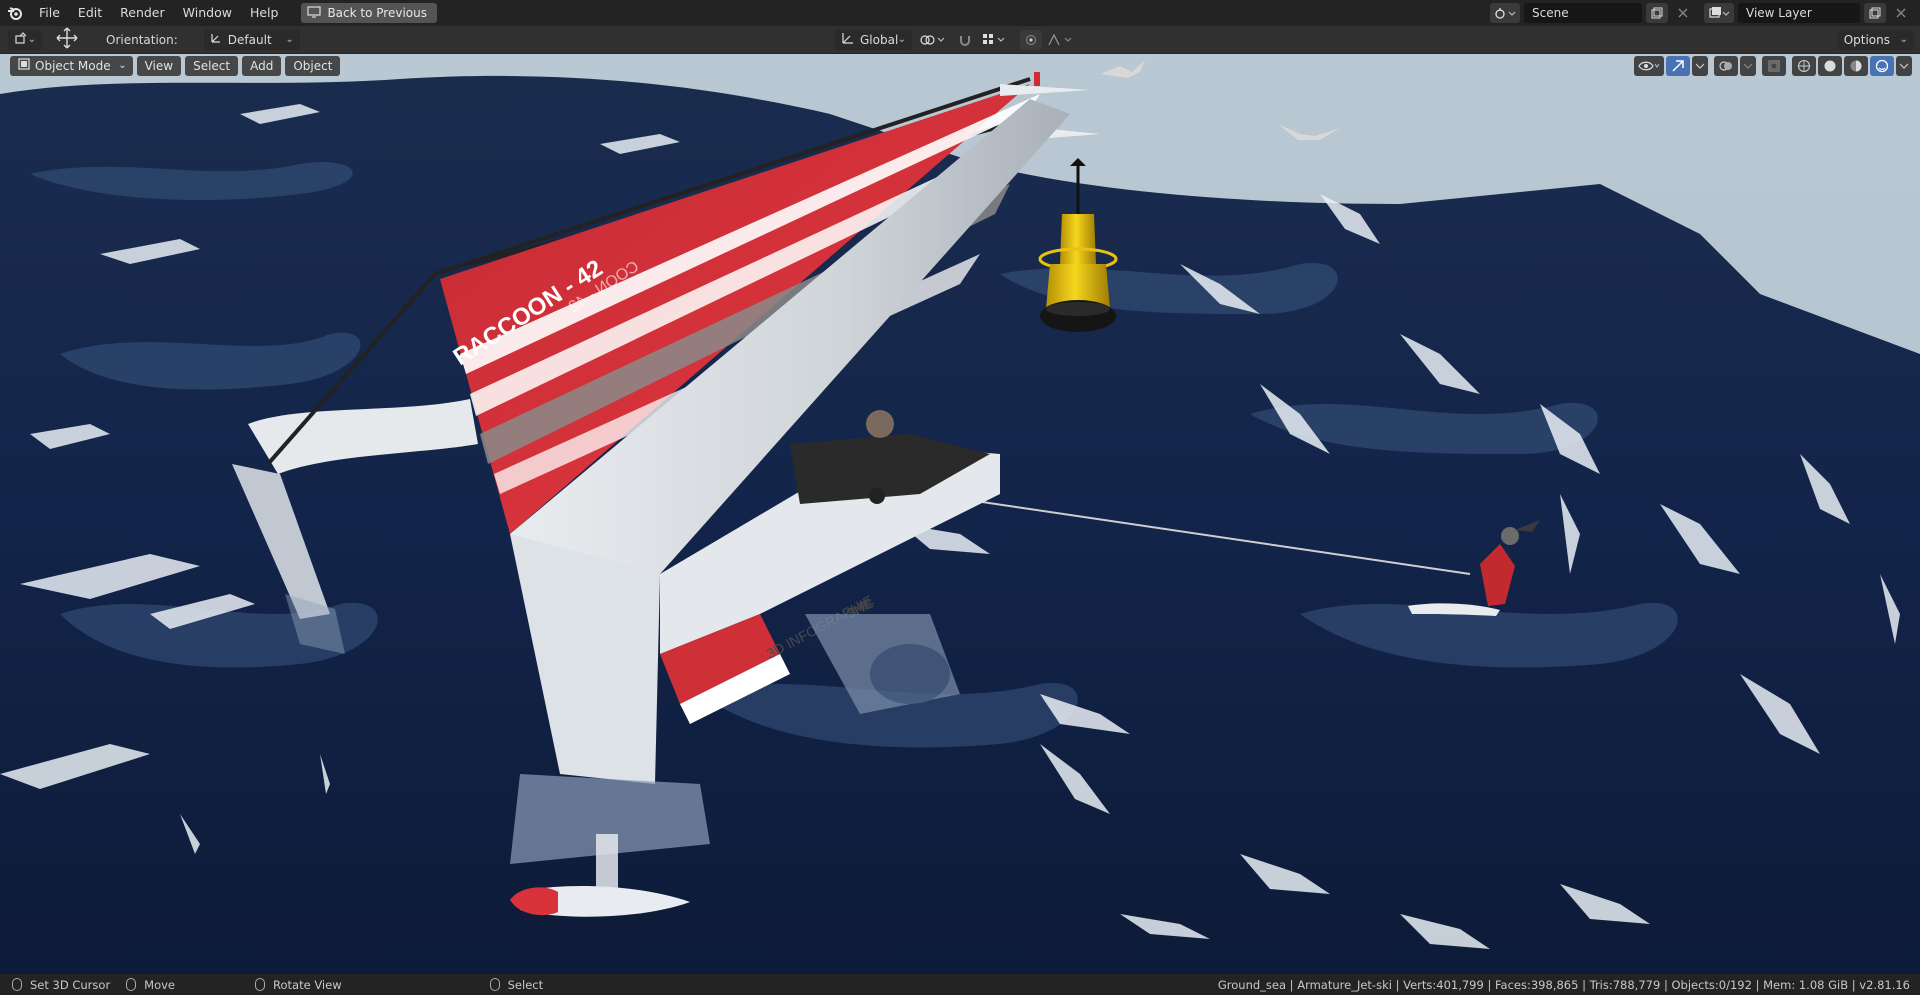 This screenshot has height=995, width=1920. I want to click on gizmo-toggle-icon, so click(1678, 66).